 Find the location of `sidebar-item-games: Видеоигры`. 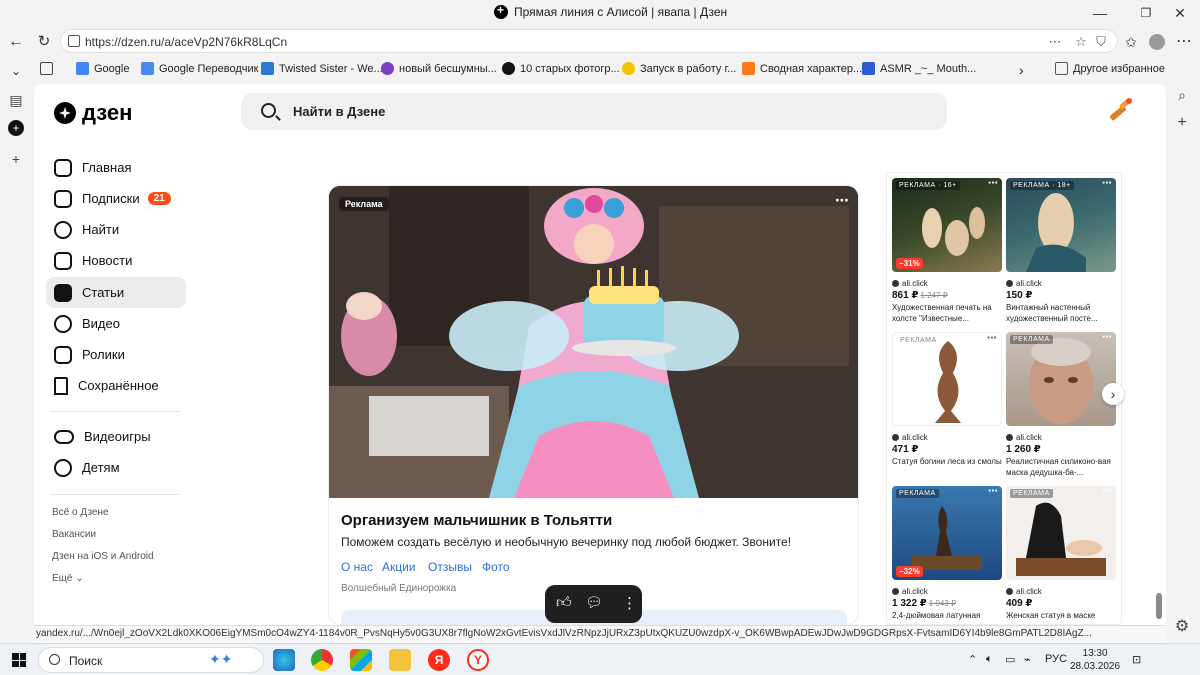

sidebar-item-games: Видеоигры is located at coordinates (116, 436).